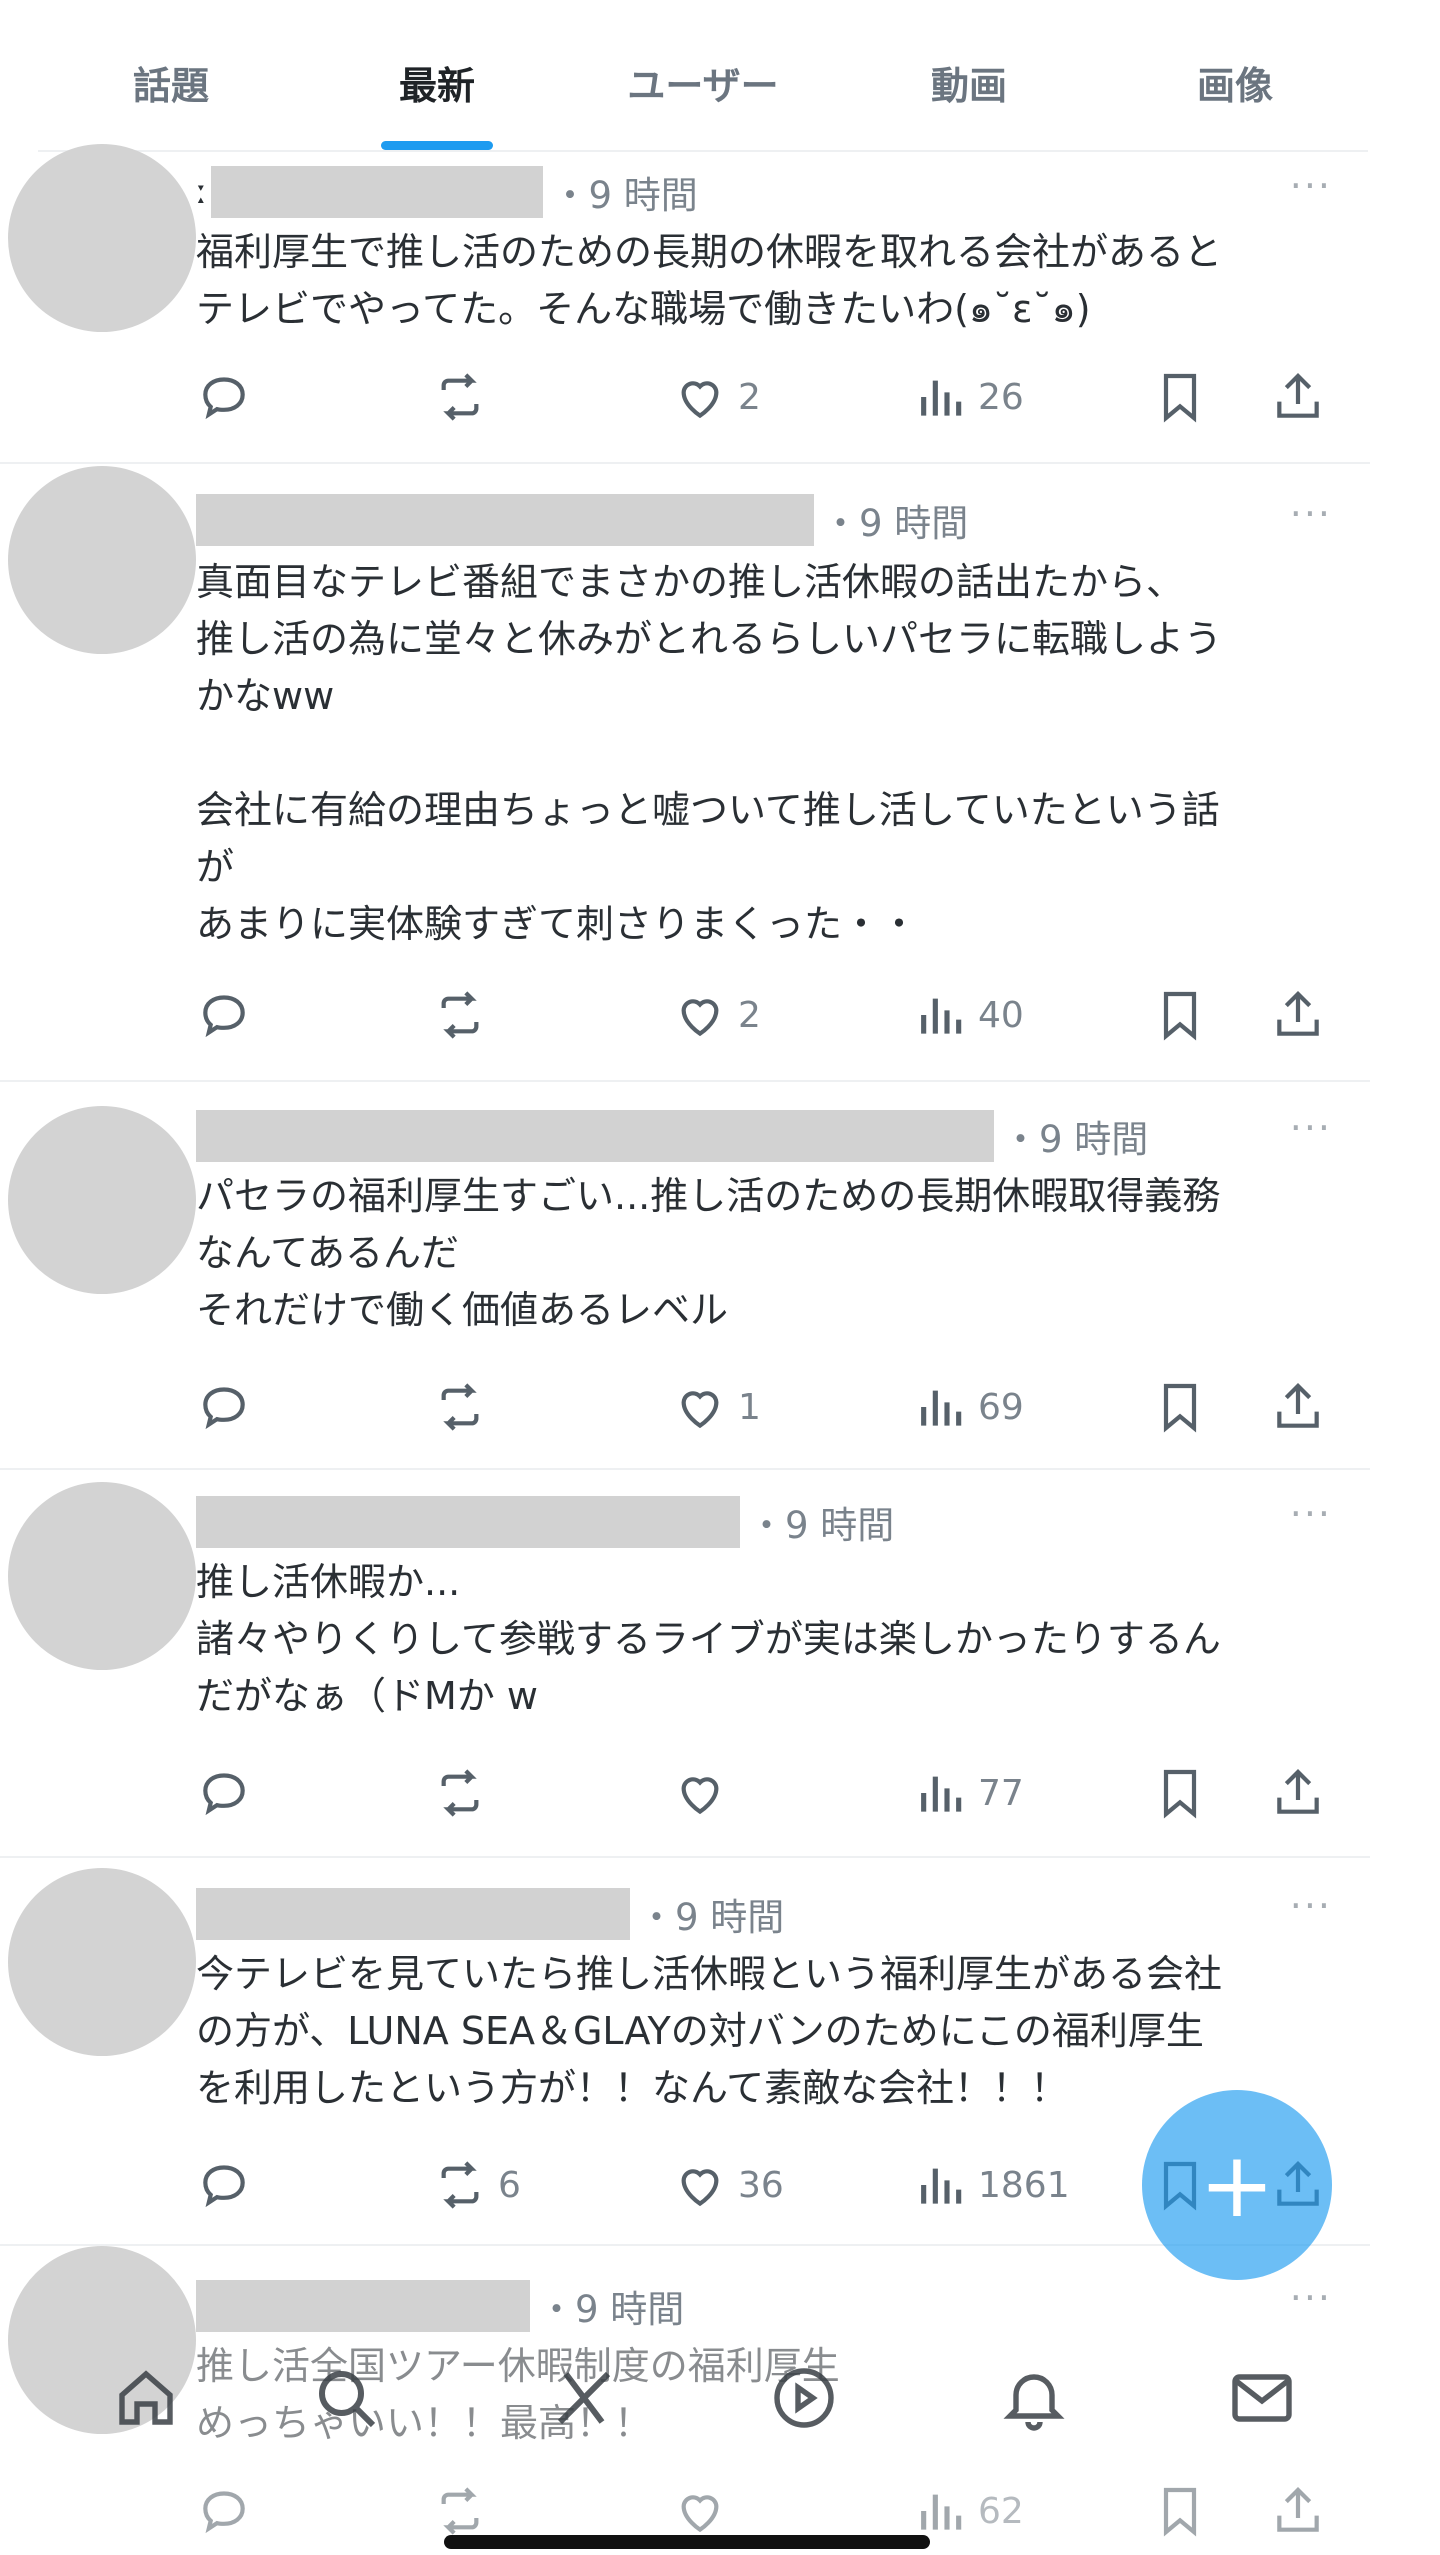  I want to click on plus-icon: +, so click(1237, 2185).